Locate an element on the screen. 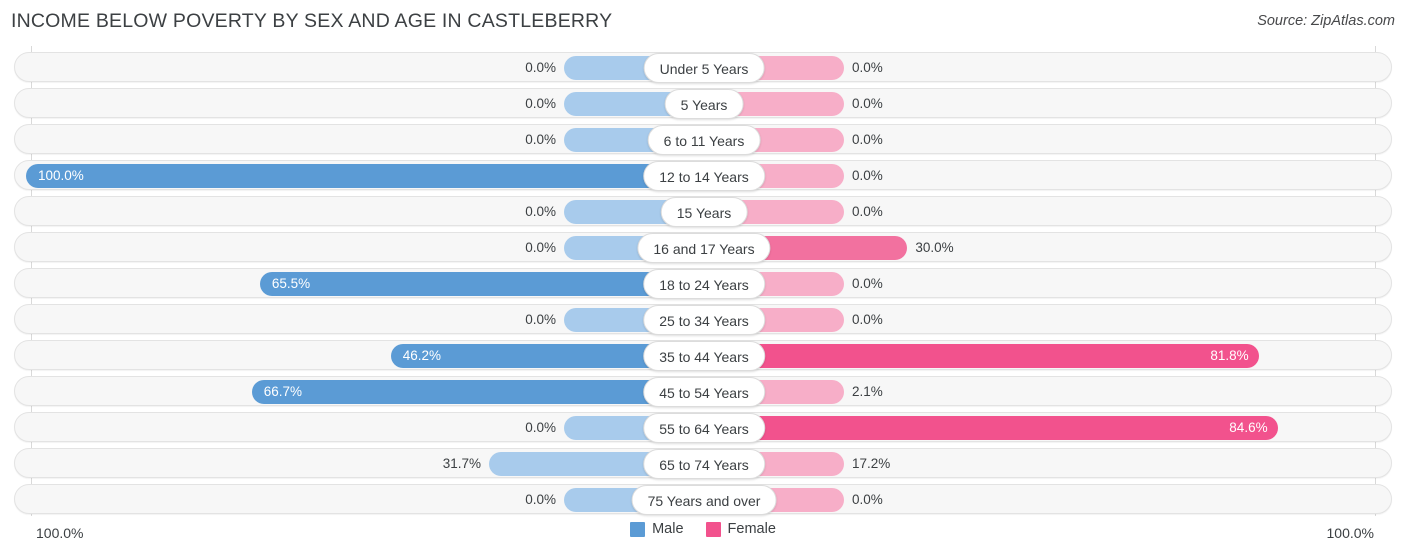  category-label: 12 to 14 Years is located at coordinates (704, 176).